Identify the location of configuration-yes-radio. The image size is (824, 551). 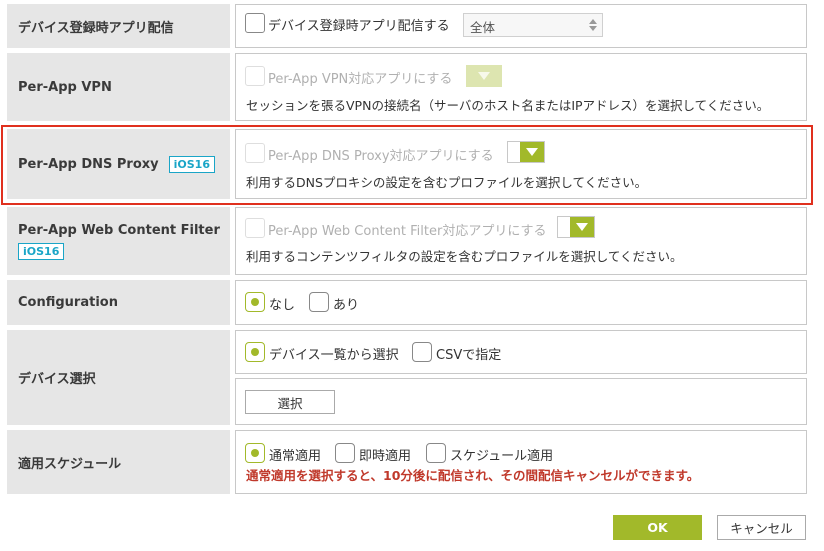
(319, 302).